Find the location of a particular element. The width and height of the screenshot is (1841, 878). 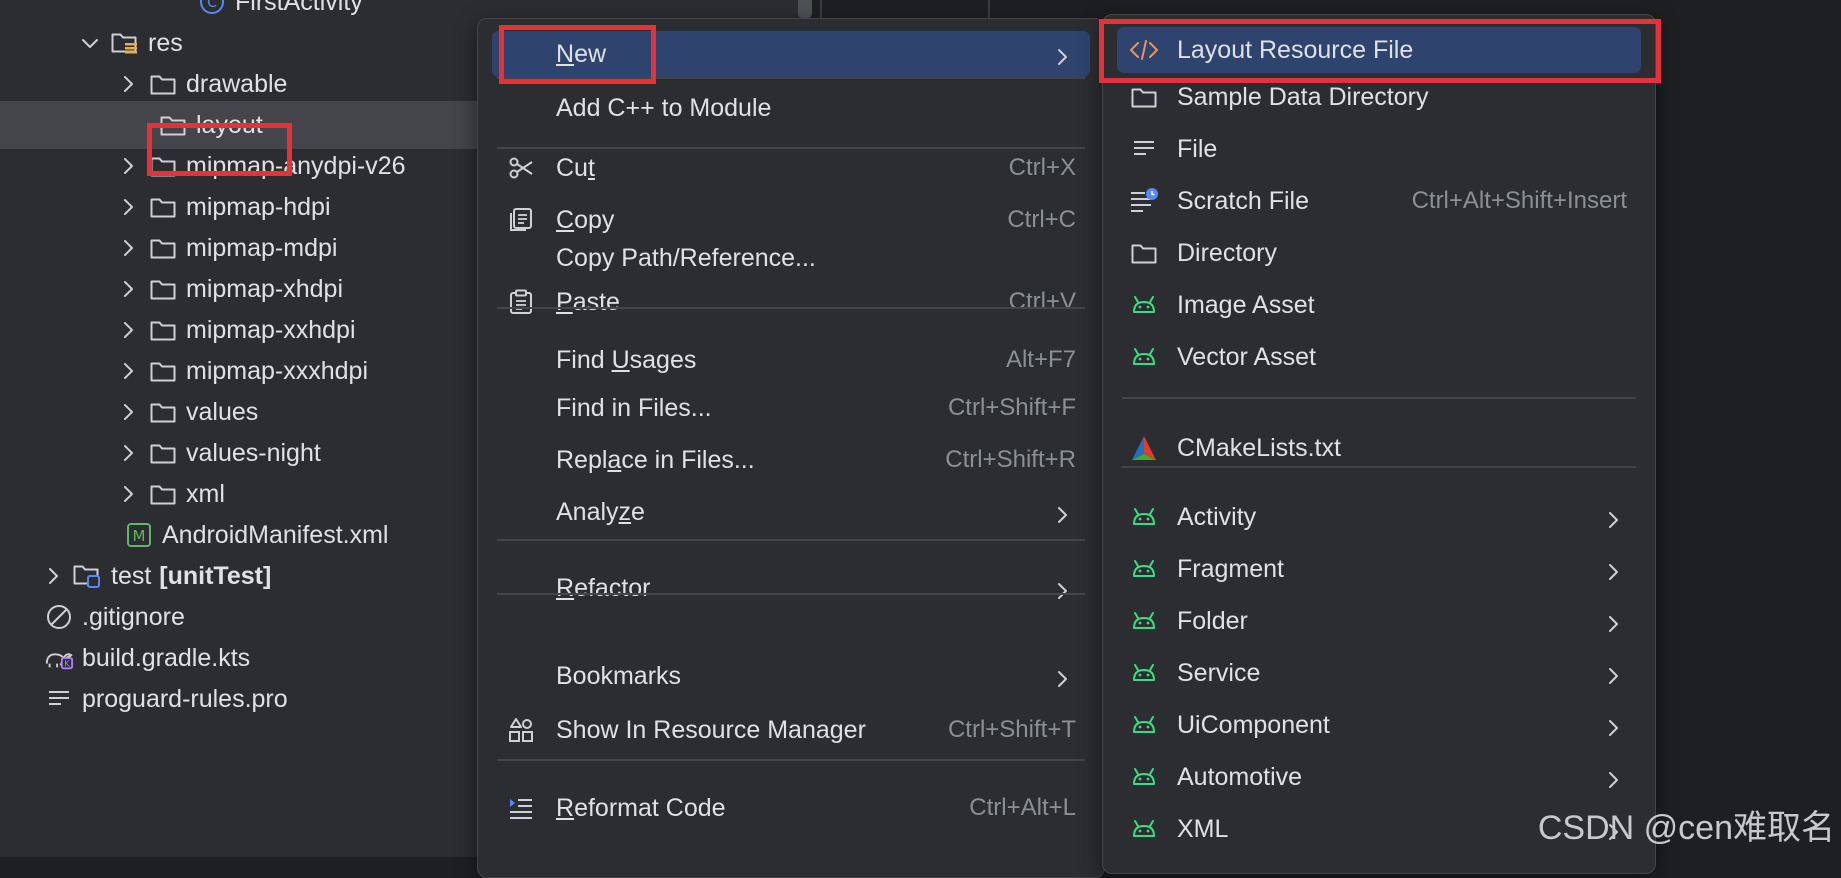

menu-item-replace-in-files: Replace in Files... Ctrl+Shift+R is located at coordinates (791, 460).